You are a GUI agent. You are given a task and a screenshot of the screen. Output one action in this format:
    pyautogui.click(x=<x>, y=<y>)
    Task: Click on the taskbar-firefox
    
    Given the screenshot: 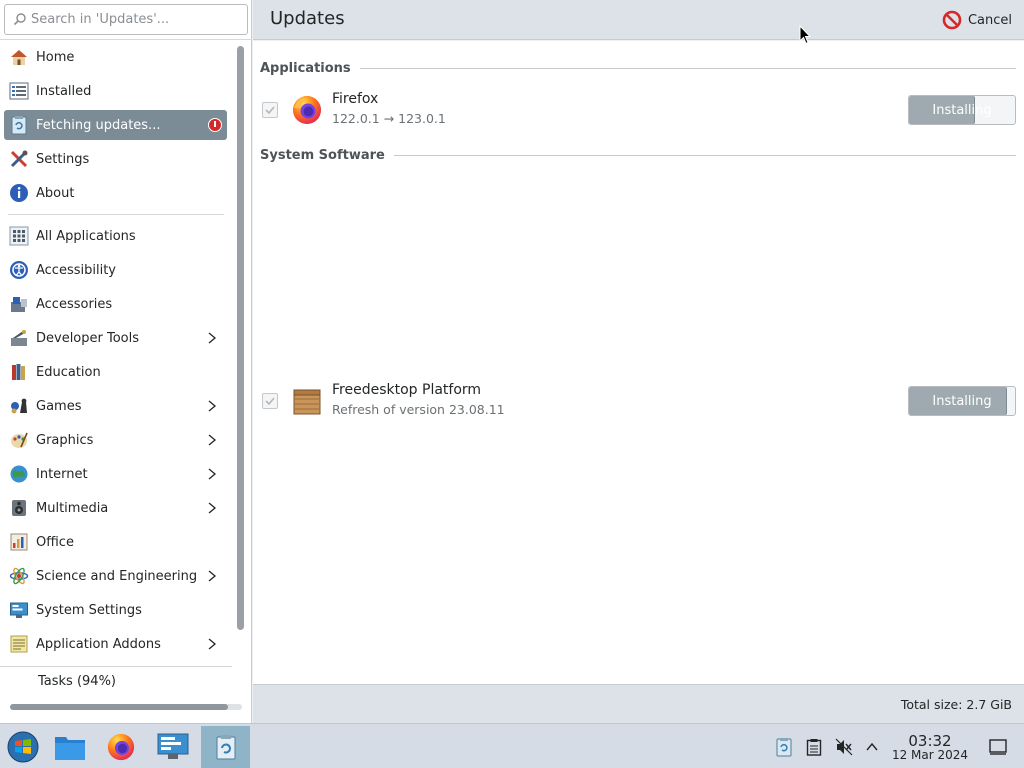 What is the action you would take?
    pyautogui.click(x=121, y=747)
    